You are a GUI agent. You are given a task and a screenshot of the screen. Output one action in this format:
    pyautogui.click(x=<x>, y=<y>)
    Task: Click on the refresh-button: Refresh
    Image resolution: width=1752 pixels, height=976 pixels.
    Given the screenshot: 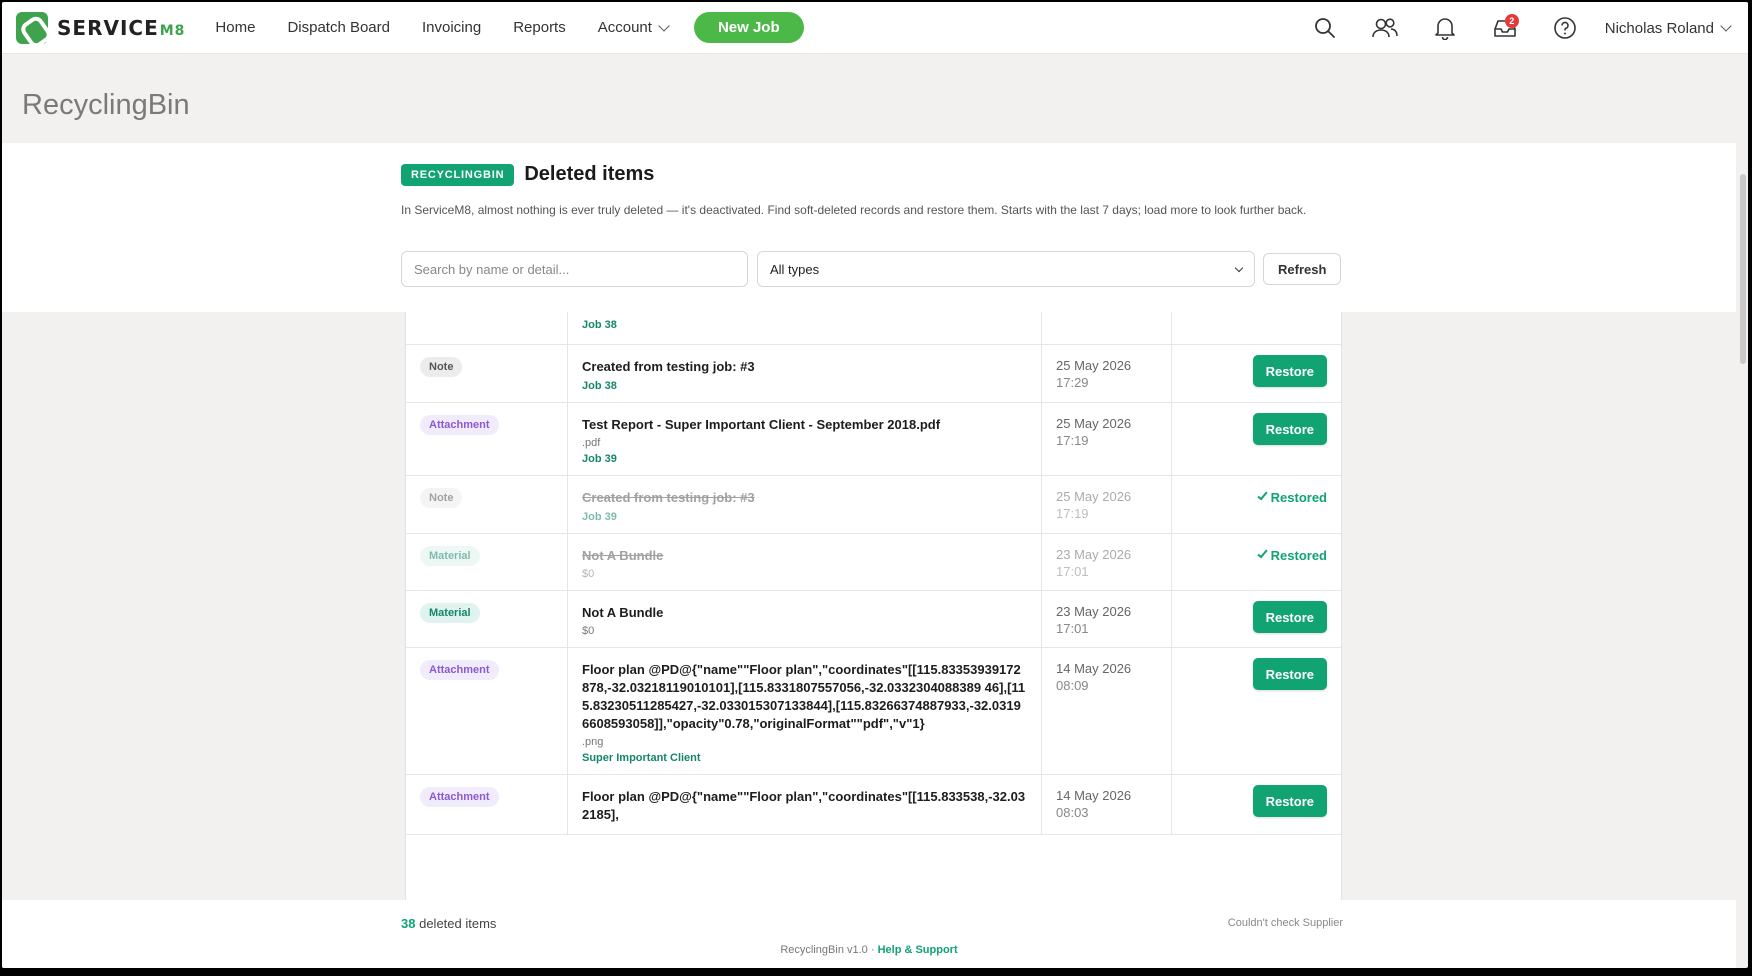 What is the action you would take?
    pyautogui.click(x=1302, y=269)
    